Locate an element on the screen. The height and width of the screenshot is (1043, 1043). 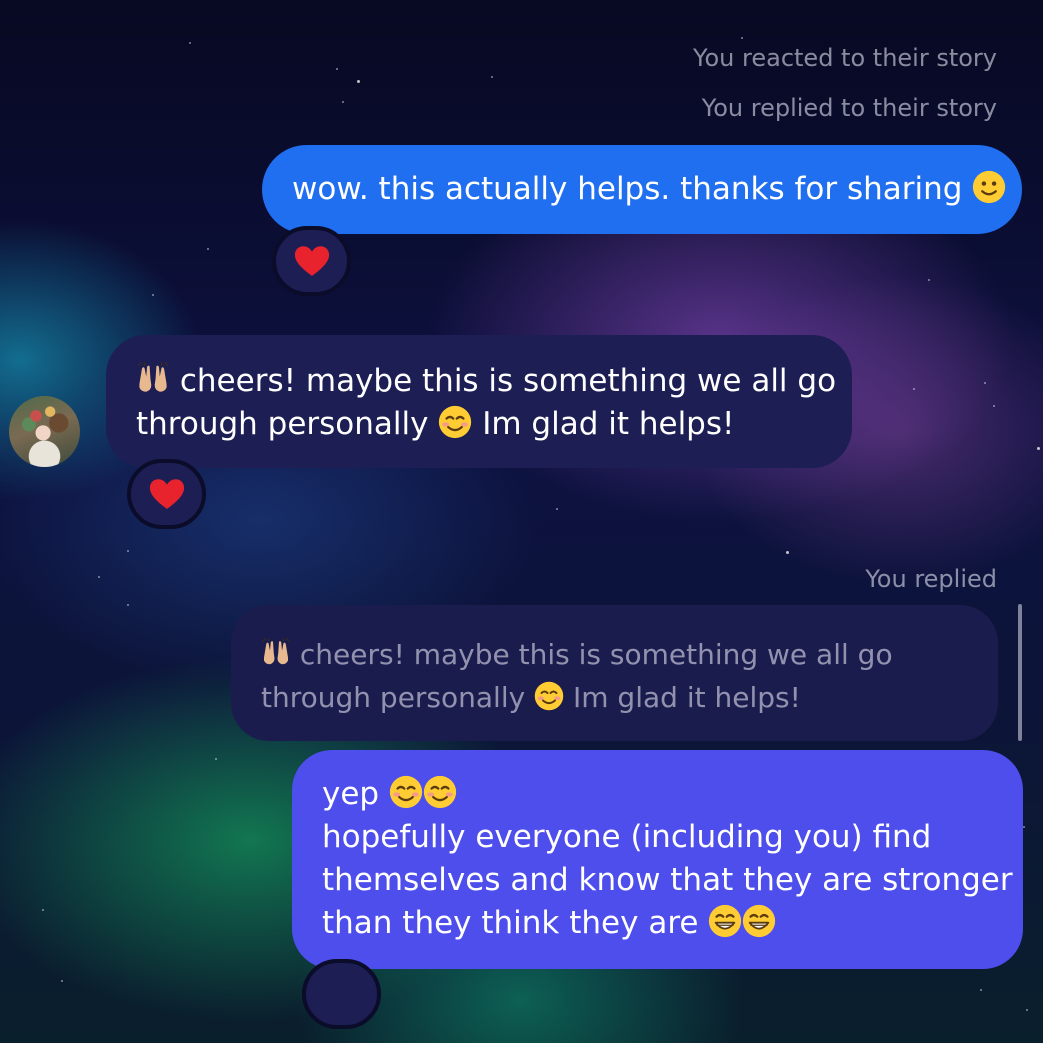
quoted-text-line: Im glad it helps! is located at coordinates (687, 697).